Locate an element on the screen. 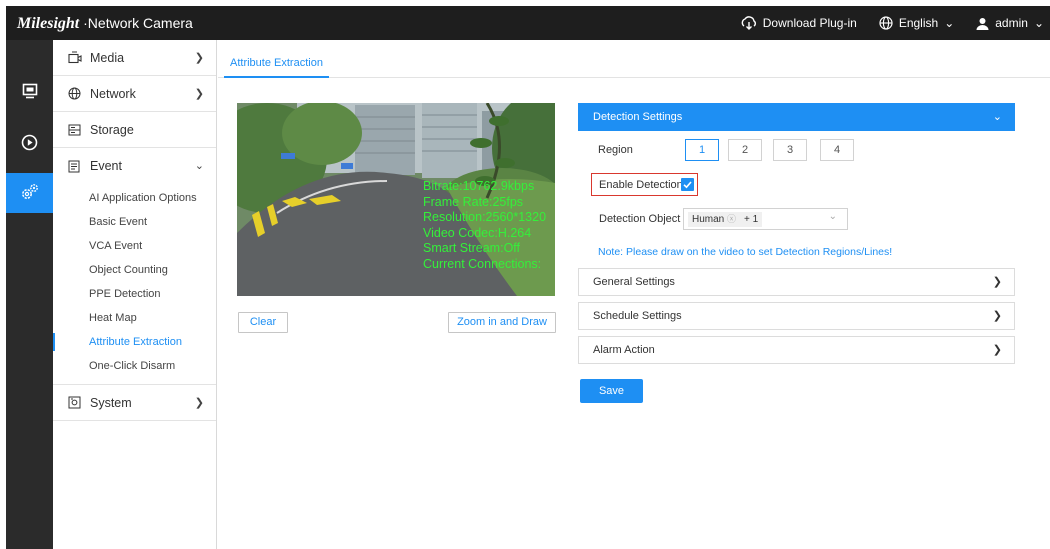  osd-connections: Current Connections: is located at coordinates (482, 263).